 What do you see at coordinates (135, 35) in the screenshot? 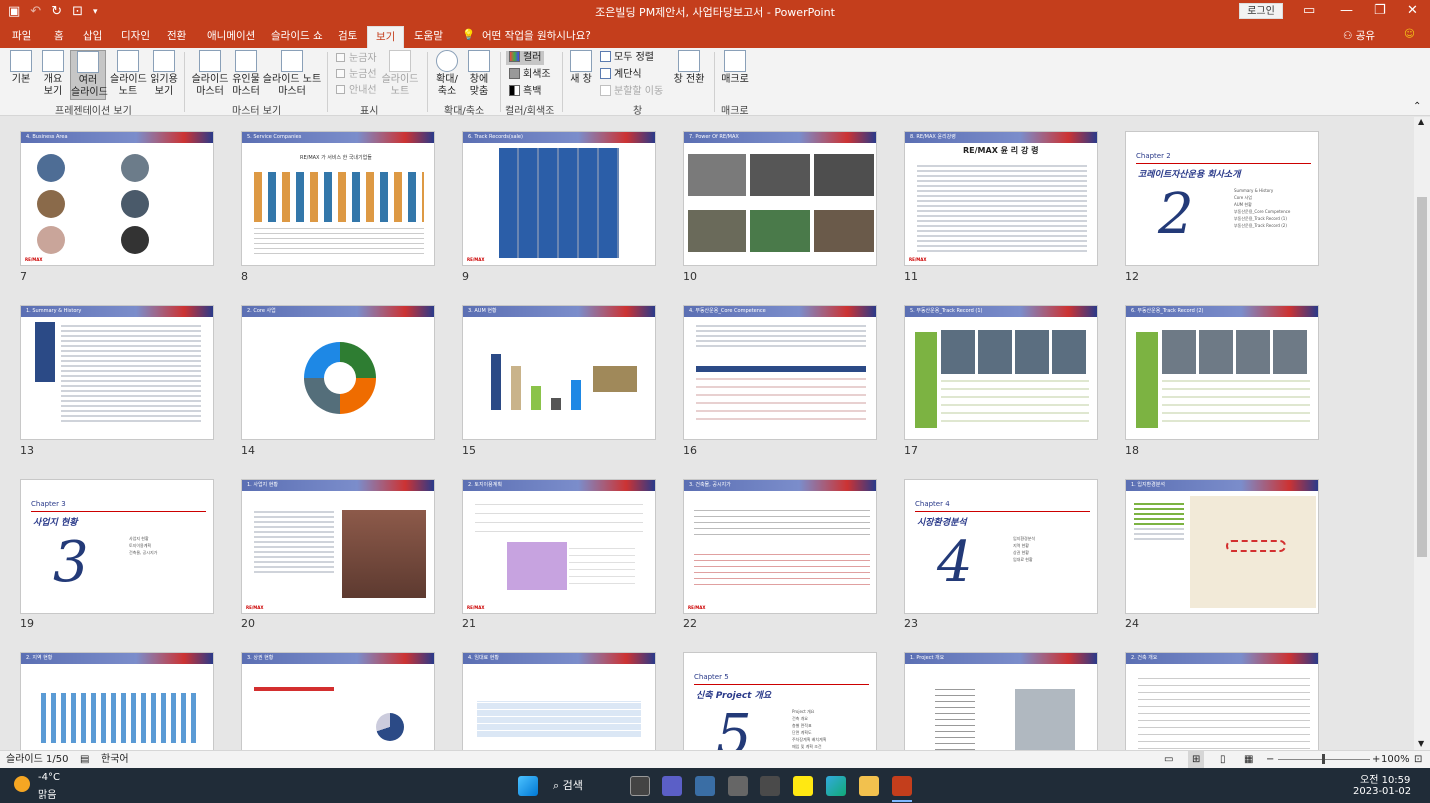
I see `tab-design: 디자인` at bounding box center [135, 35].